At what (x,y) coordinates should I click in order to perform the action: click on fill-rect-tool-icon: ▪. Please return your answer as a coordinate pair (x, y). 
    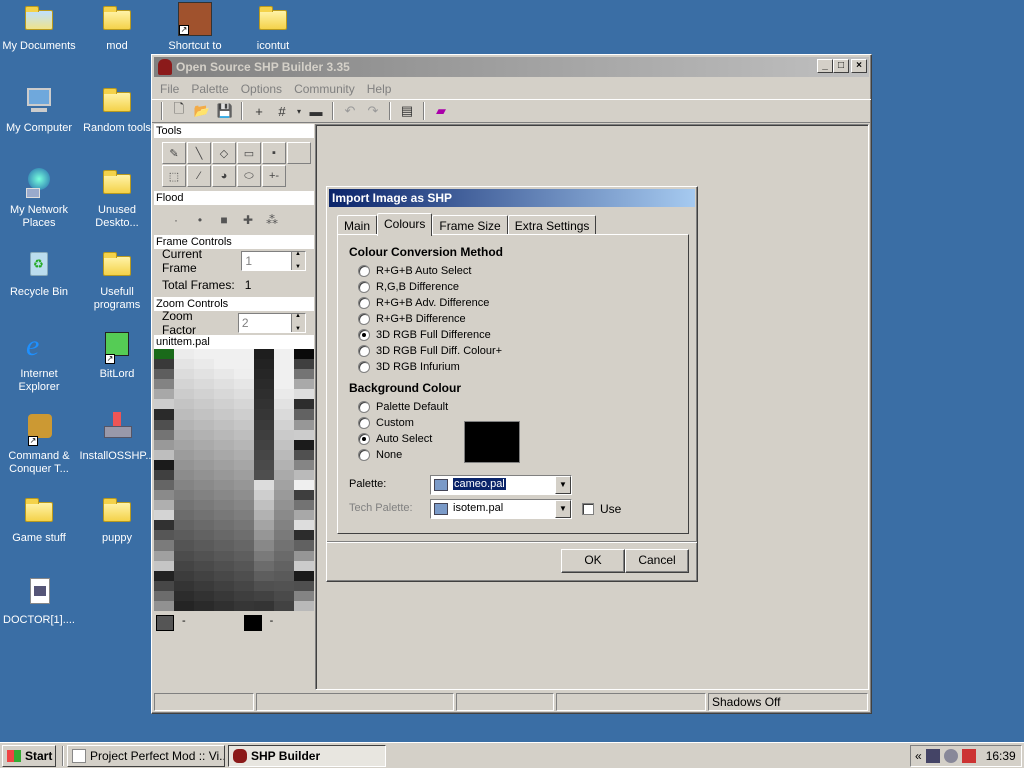
    Looking at the image, I should click on (274, 153).